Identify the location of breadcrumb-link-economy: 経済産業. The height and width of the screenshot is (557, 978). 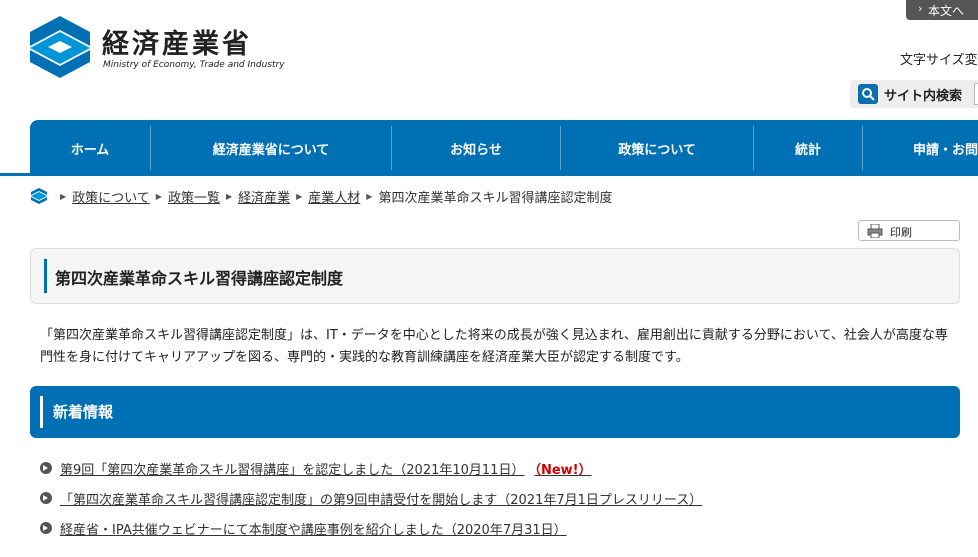
(264, 196).